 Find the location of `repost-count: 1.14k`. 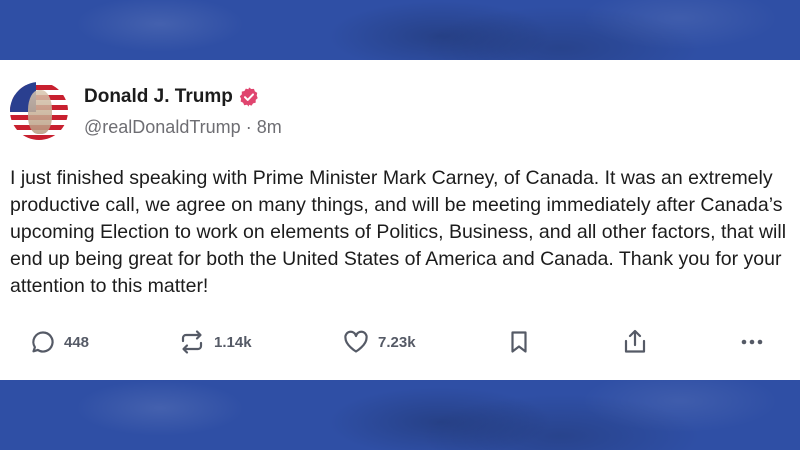

repost-count: 1.14k is located at coordinates (233, 342).